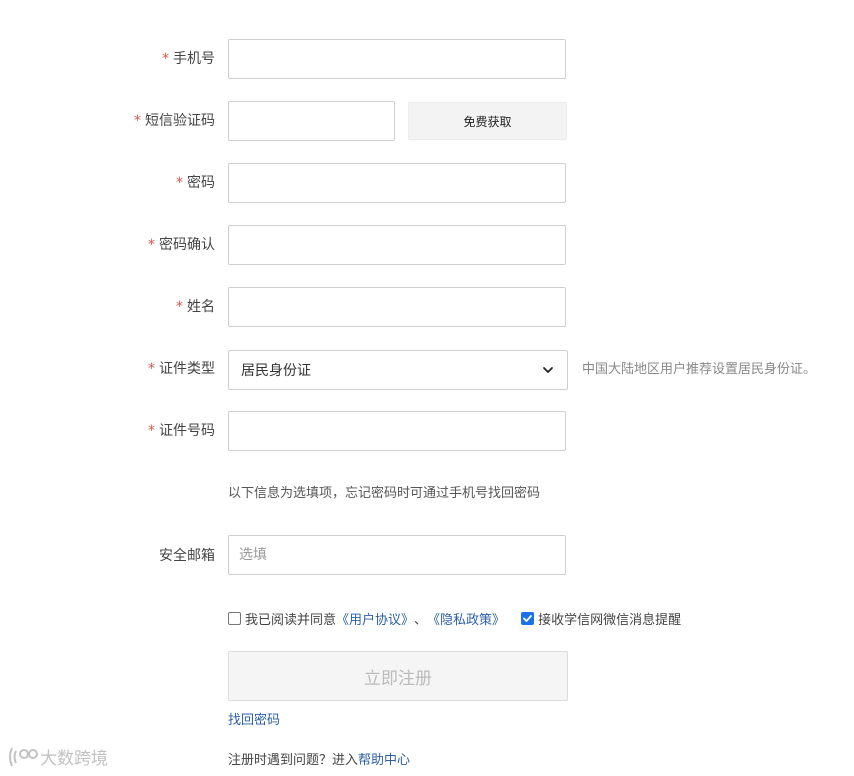 The image size is (854, 776). Describe the element at coordinates (107, 556) in the screenshot. I see `email-label: 安全邮箱` at that location.